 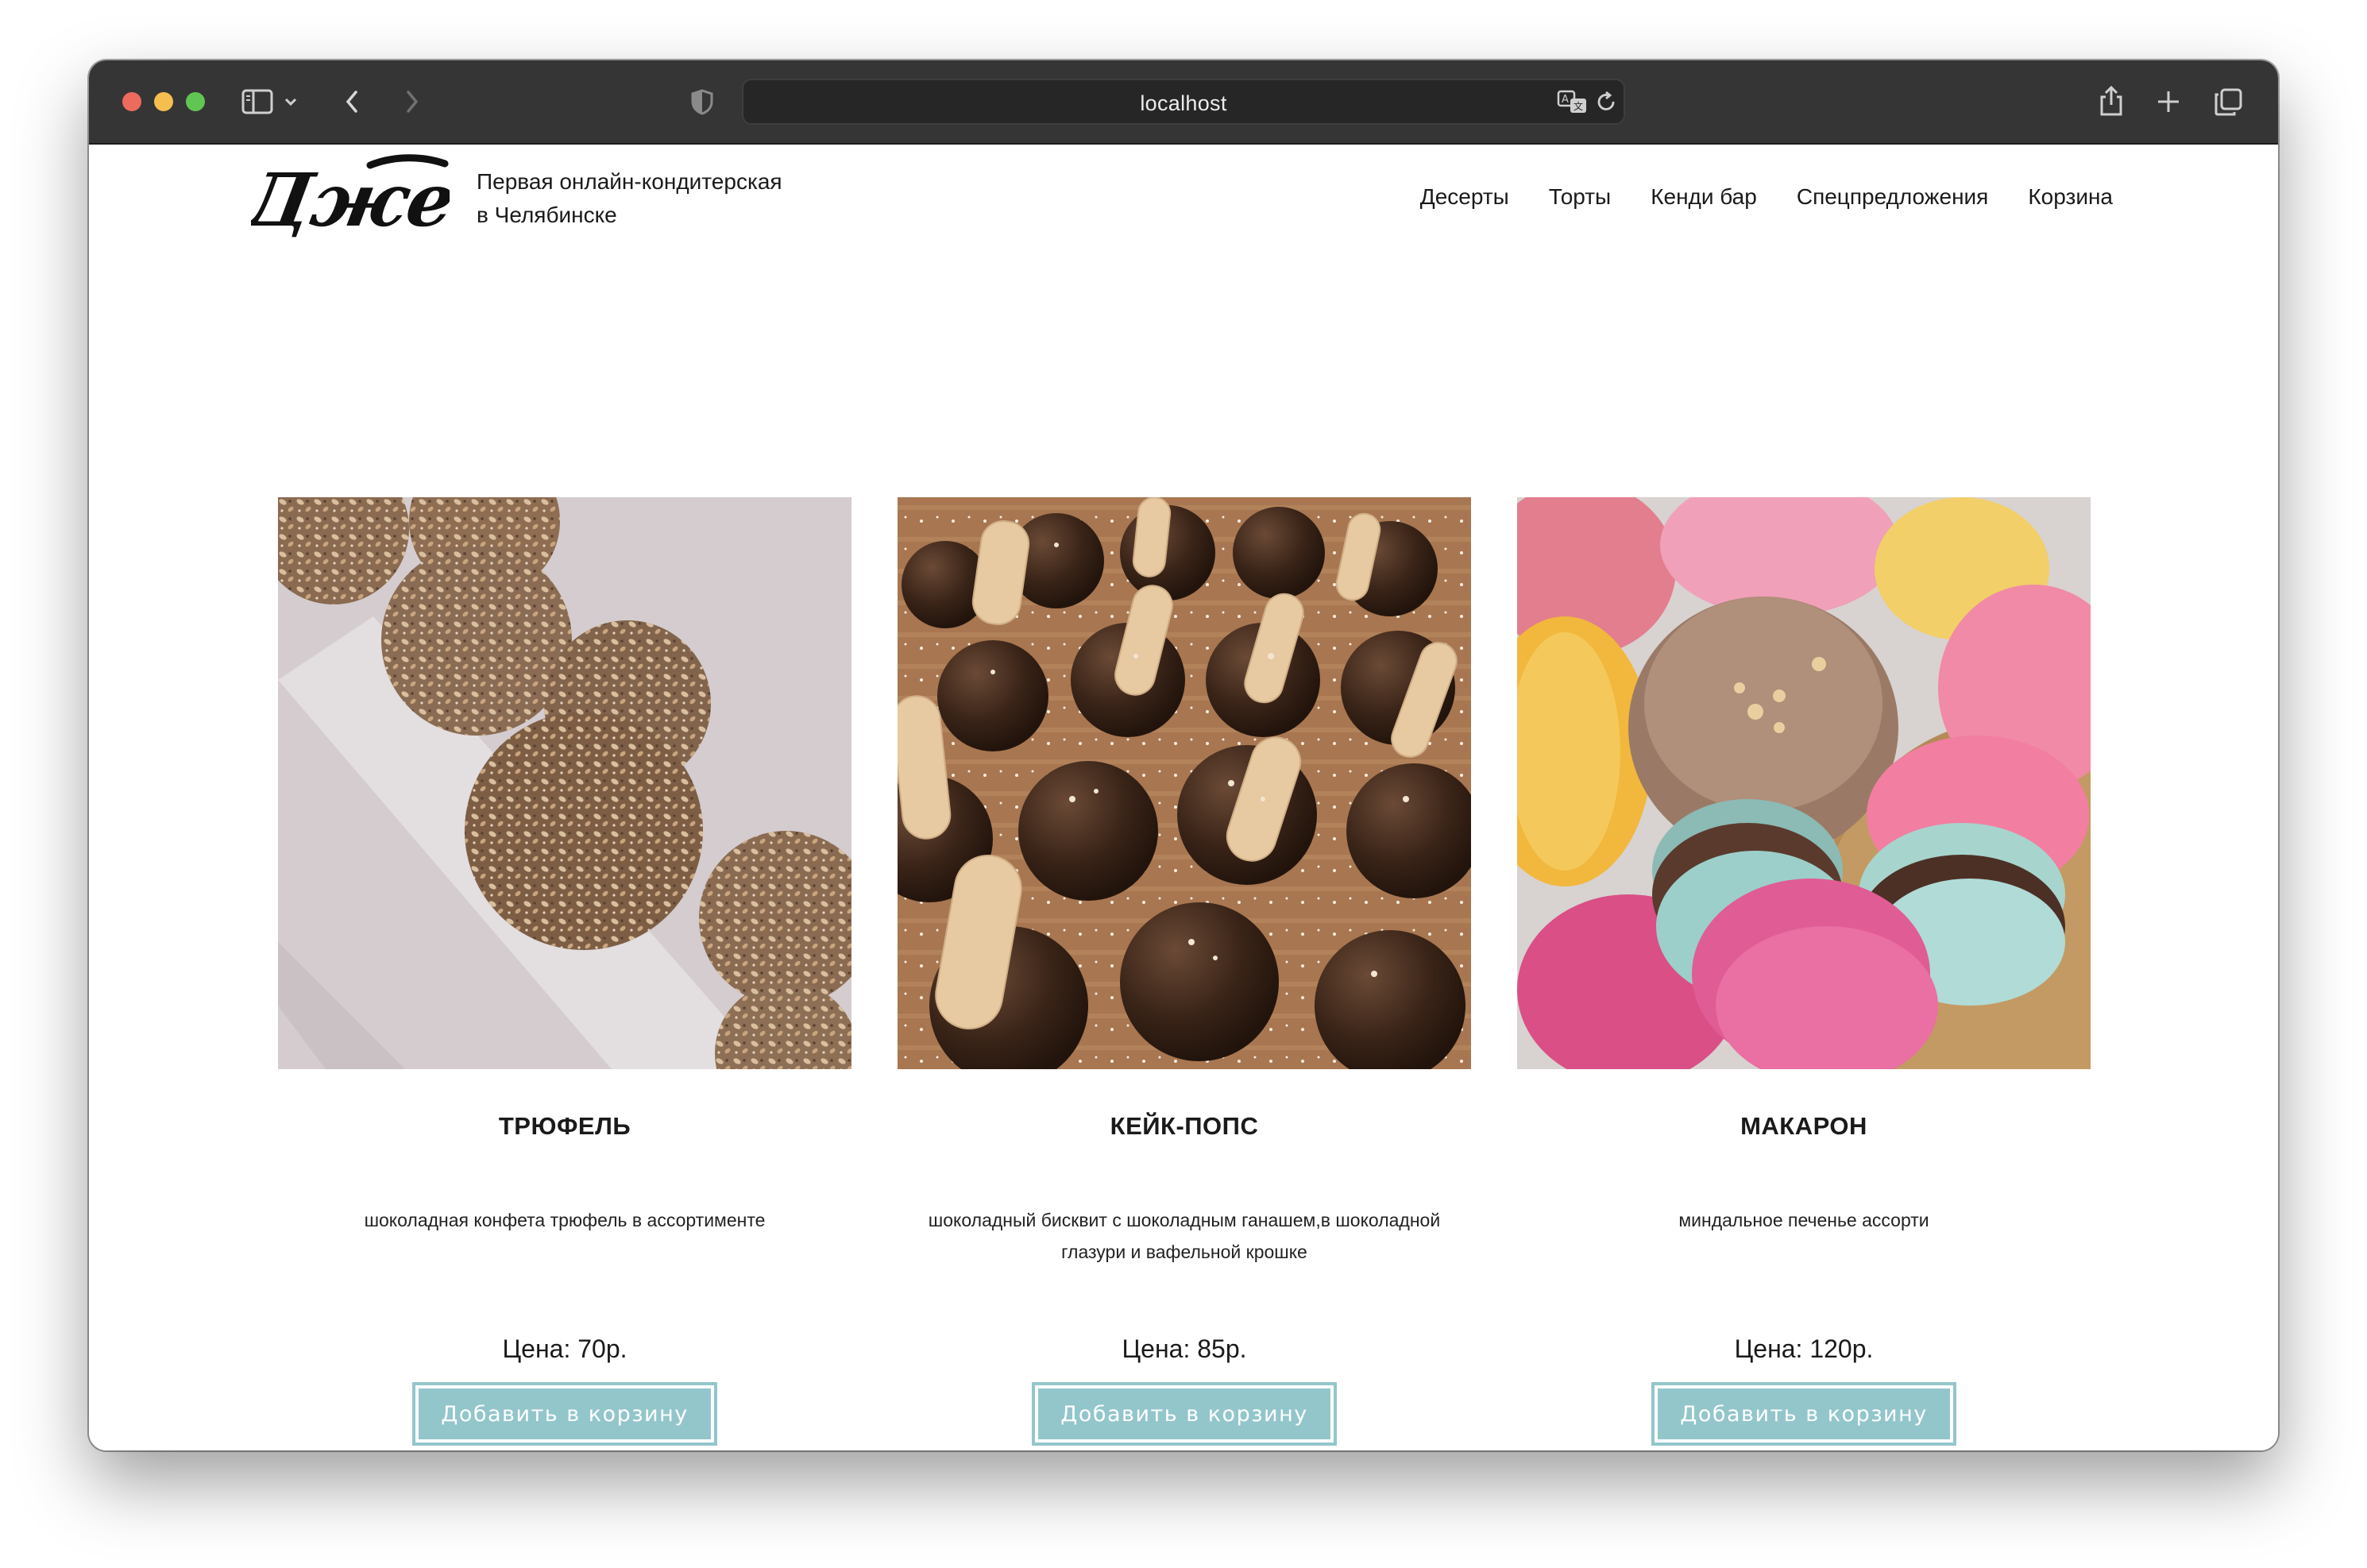 I want to click on product-price: Цена: 120р., so click(x=1804, y=1348).